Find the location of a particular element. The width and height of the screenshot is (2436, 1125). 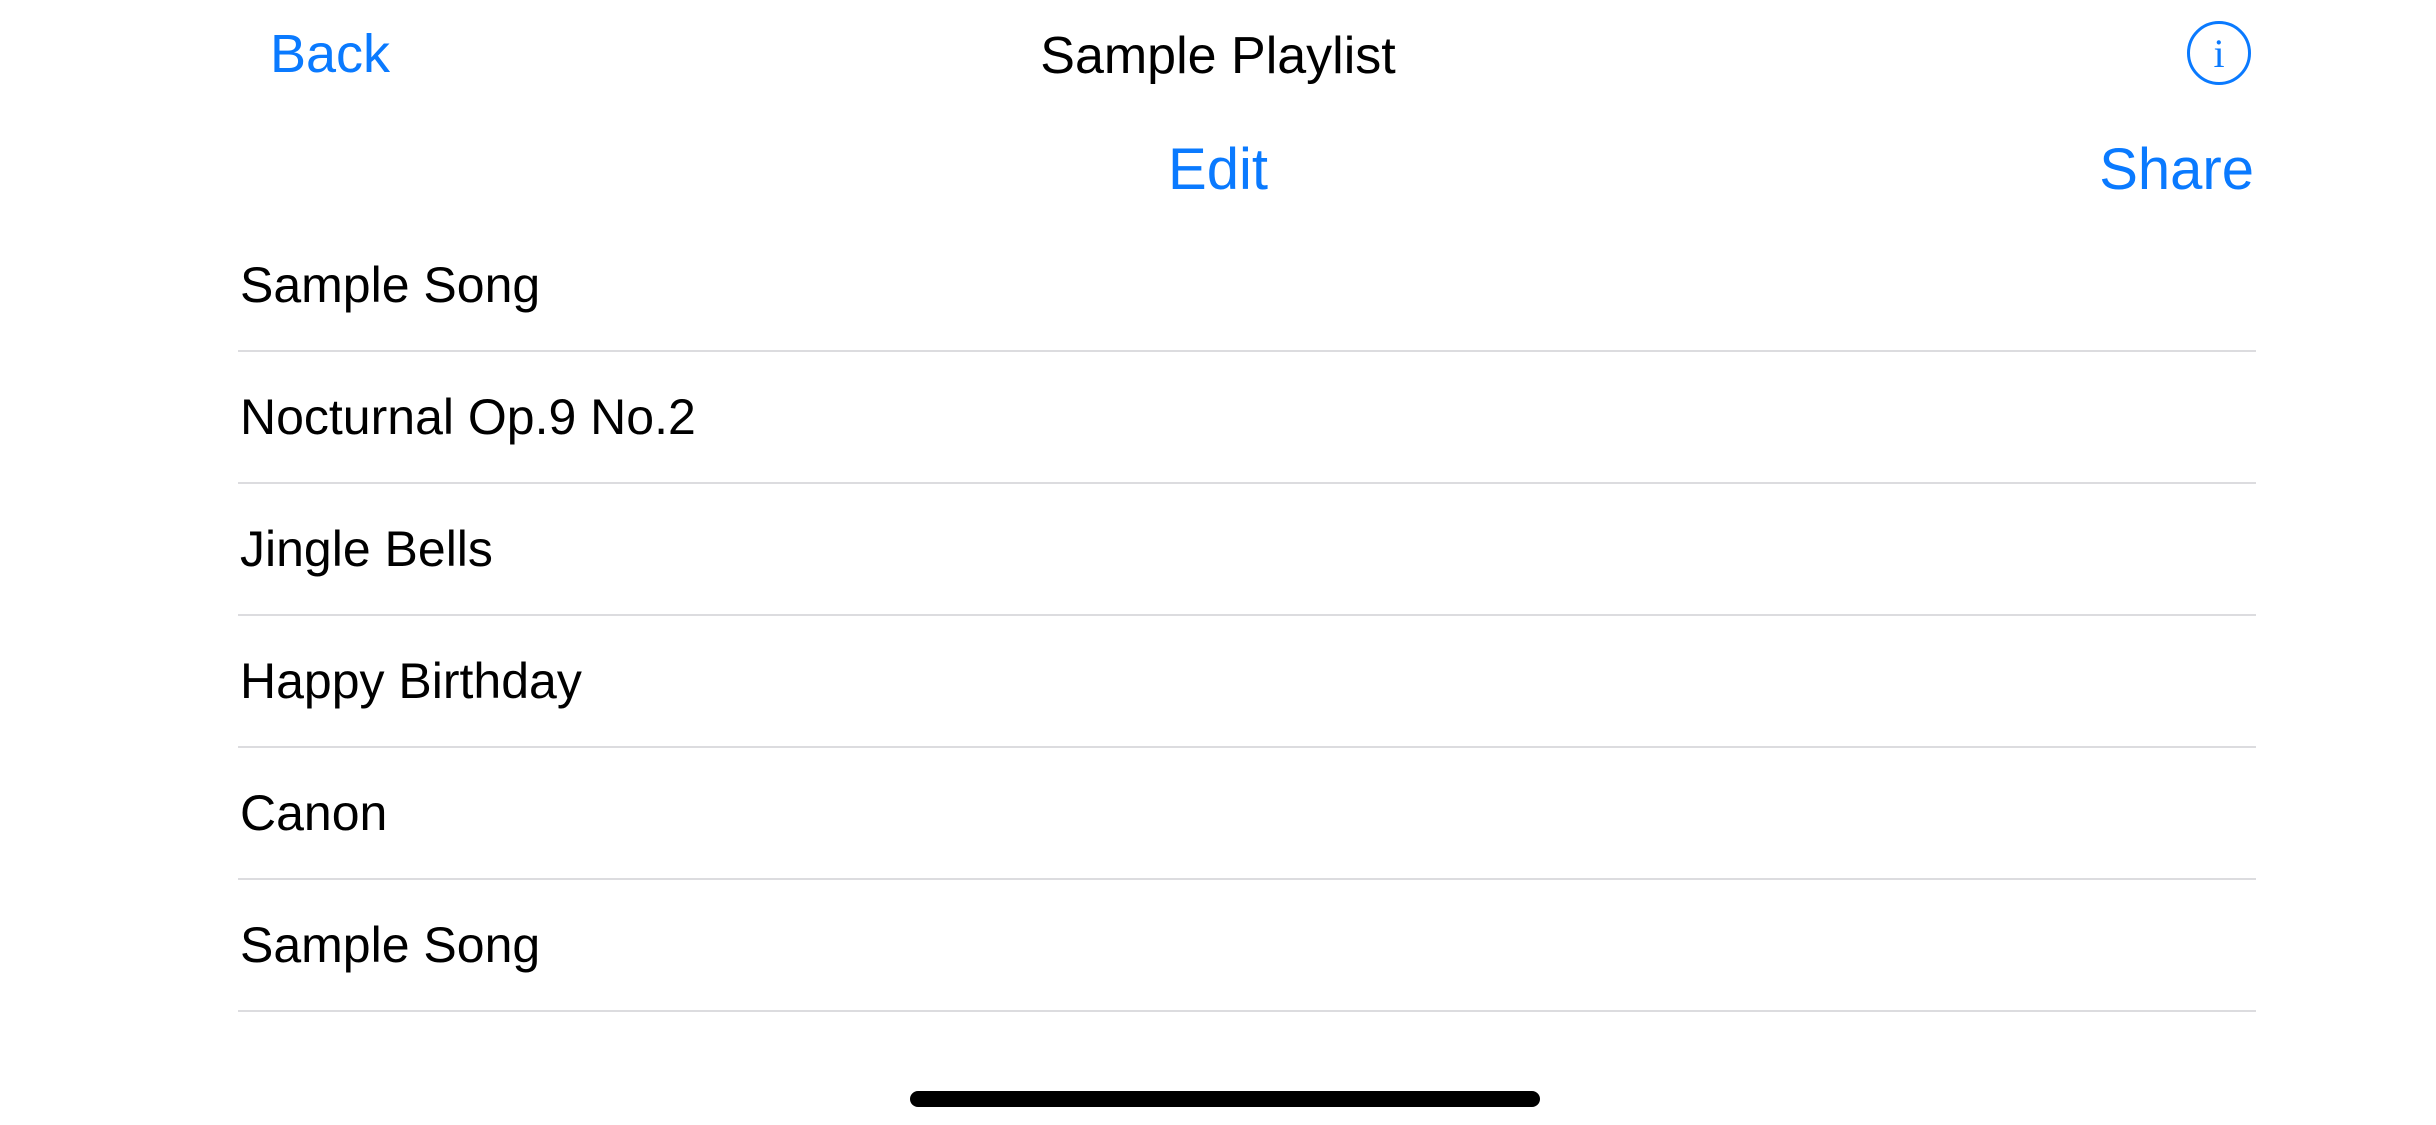

page-title: Sample Playlist is located at coordinates (1218, 56).